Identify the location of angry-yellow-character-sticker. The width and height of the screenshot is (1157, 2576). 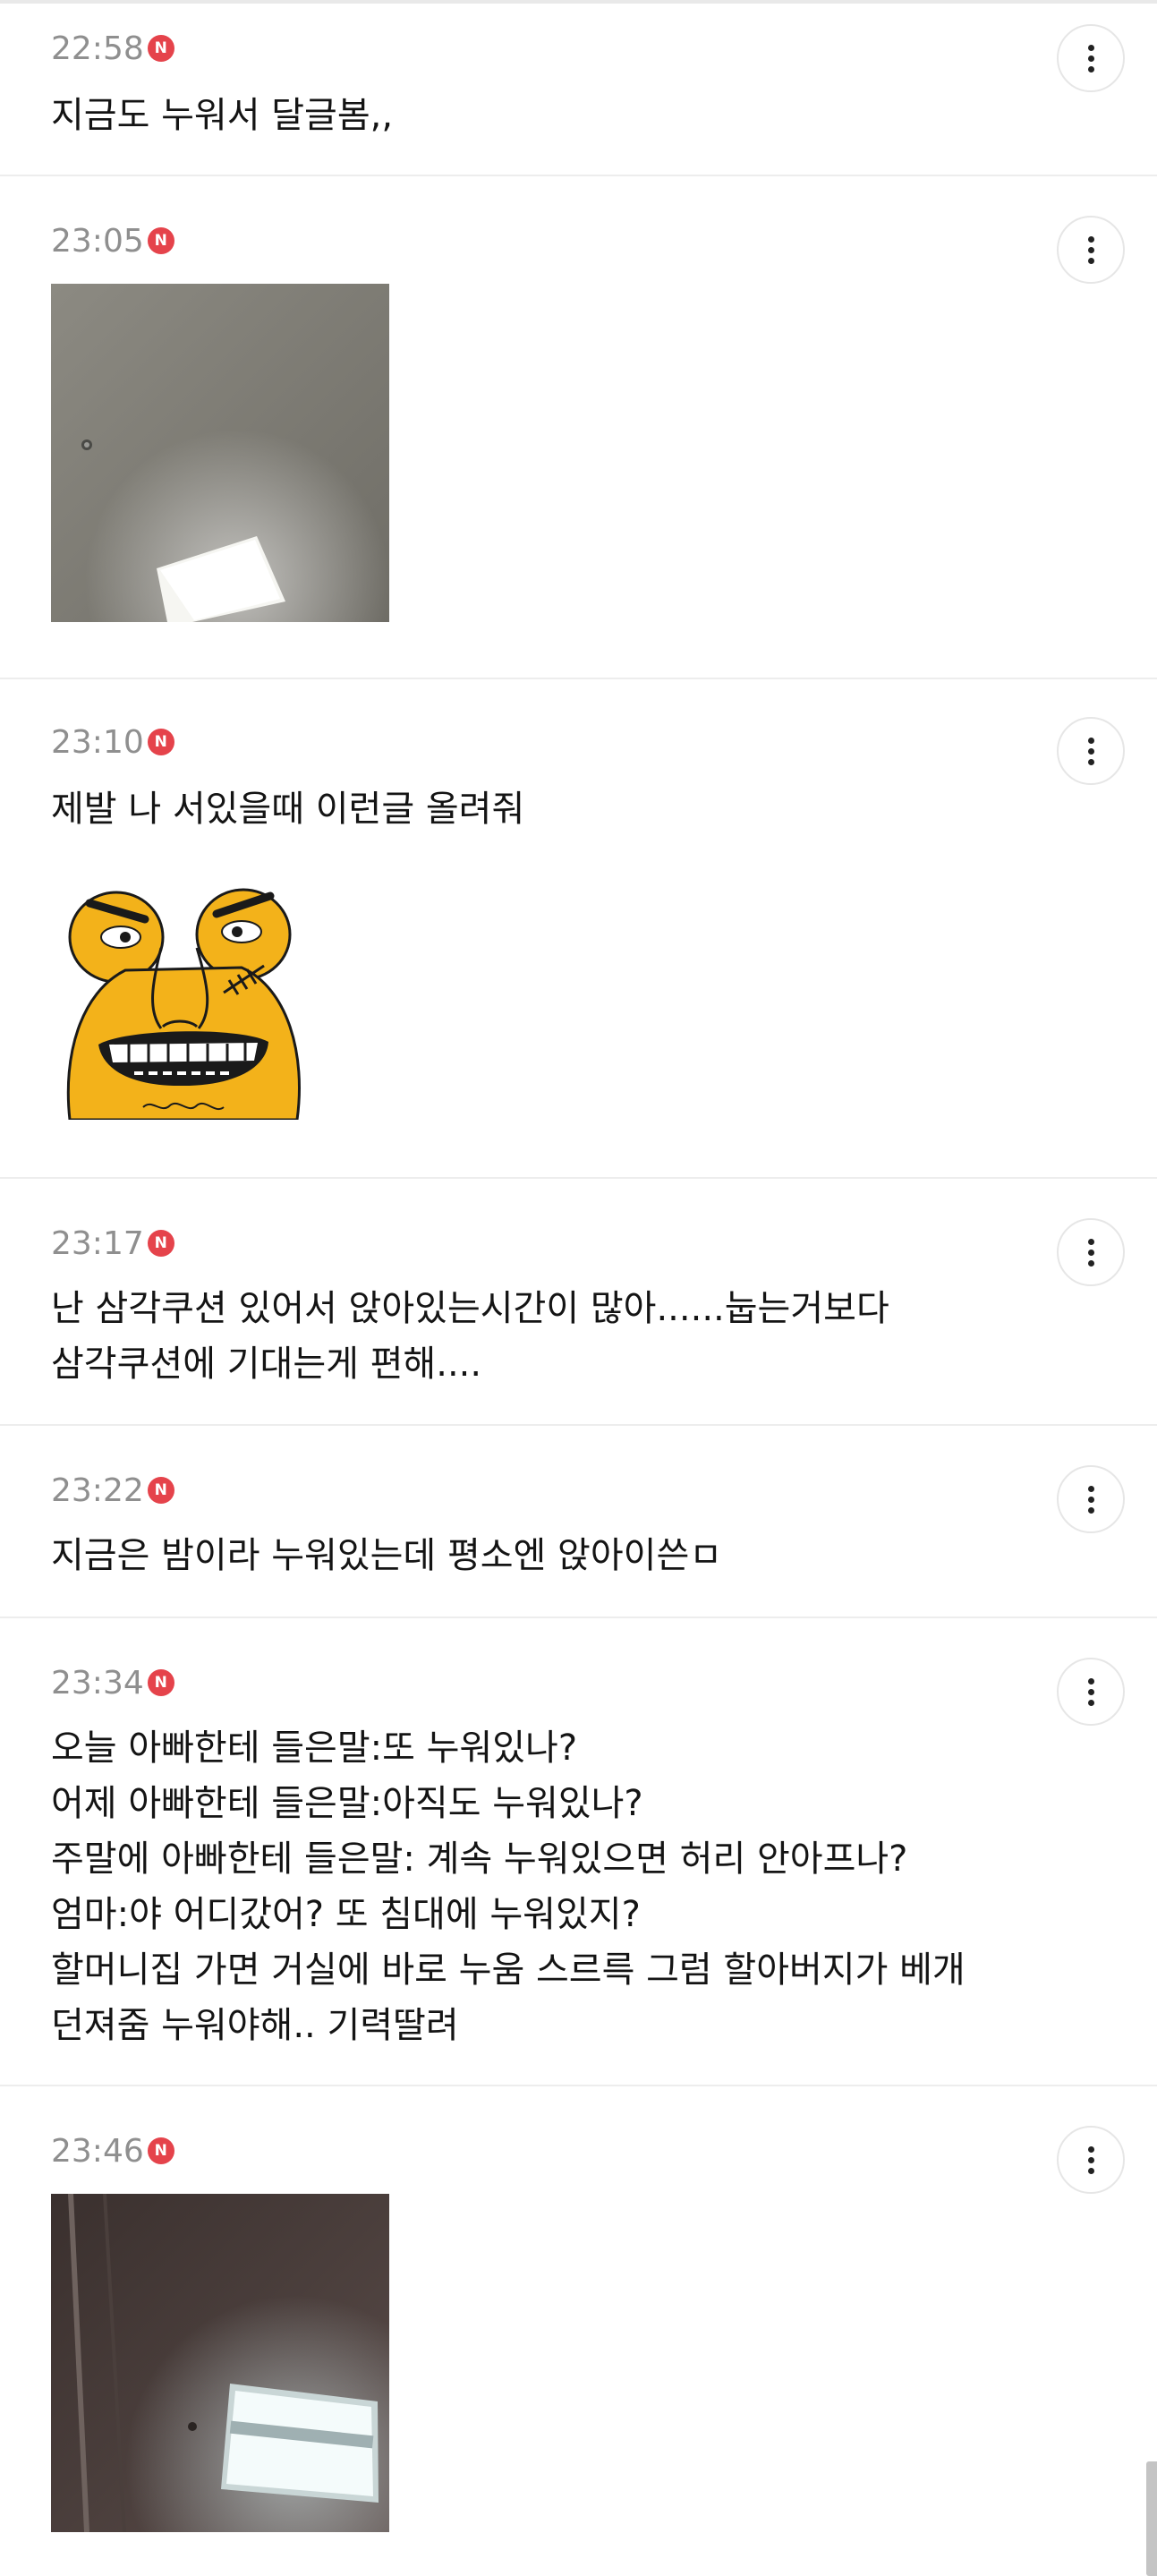
(183, 1005).